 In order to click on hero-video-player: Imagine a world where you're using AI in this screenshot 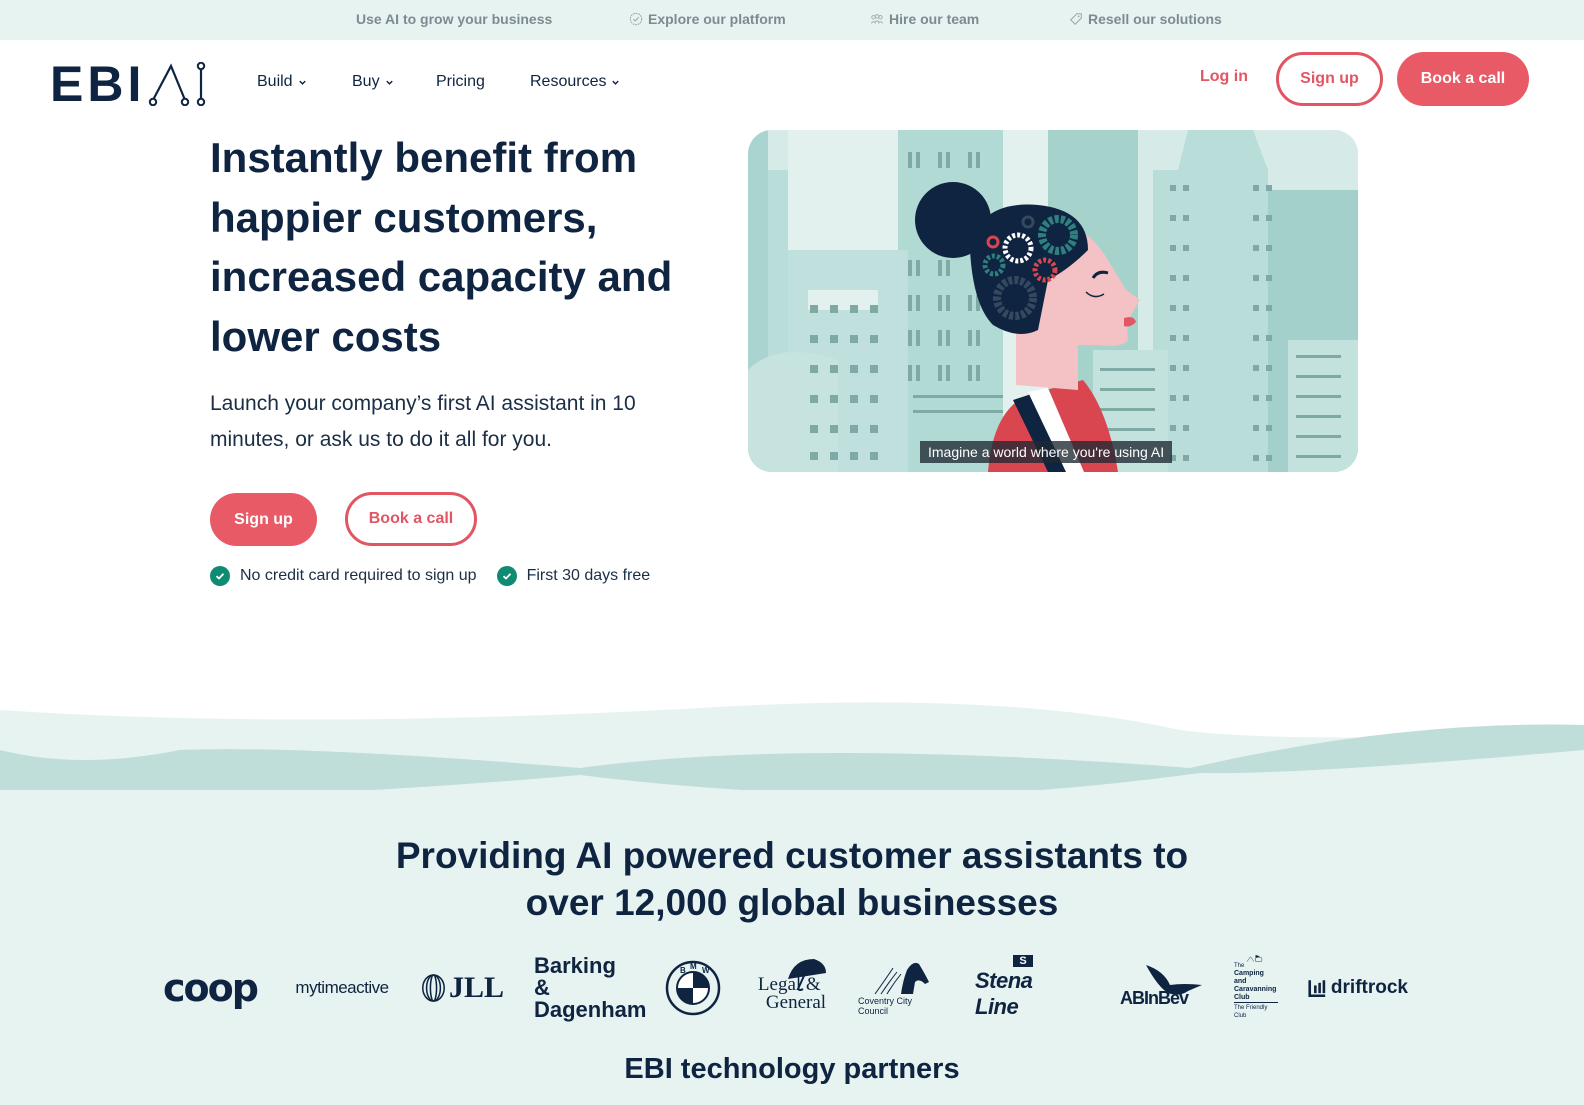, I will do `click(1053, 301)`.